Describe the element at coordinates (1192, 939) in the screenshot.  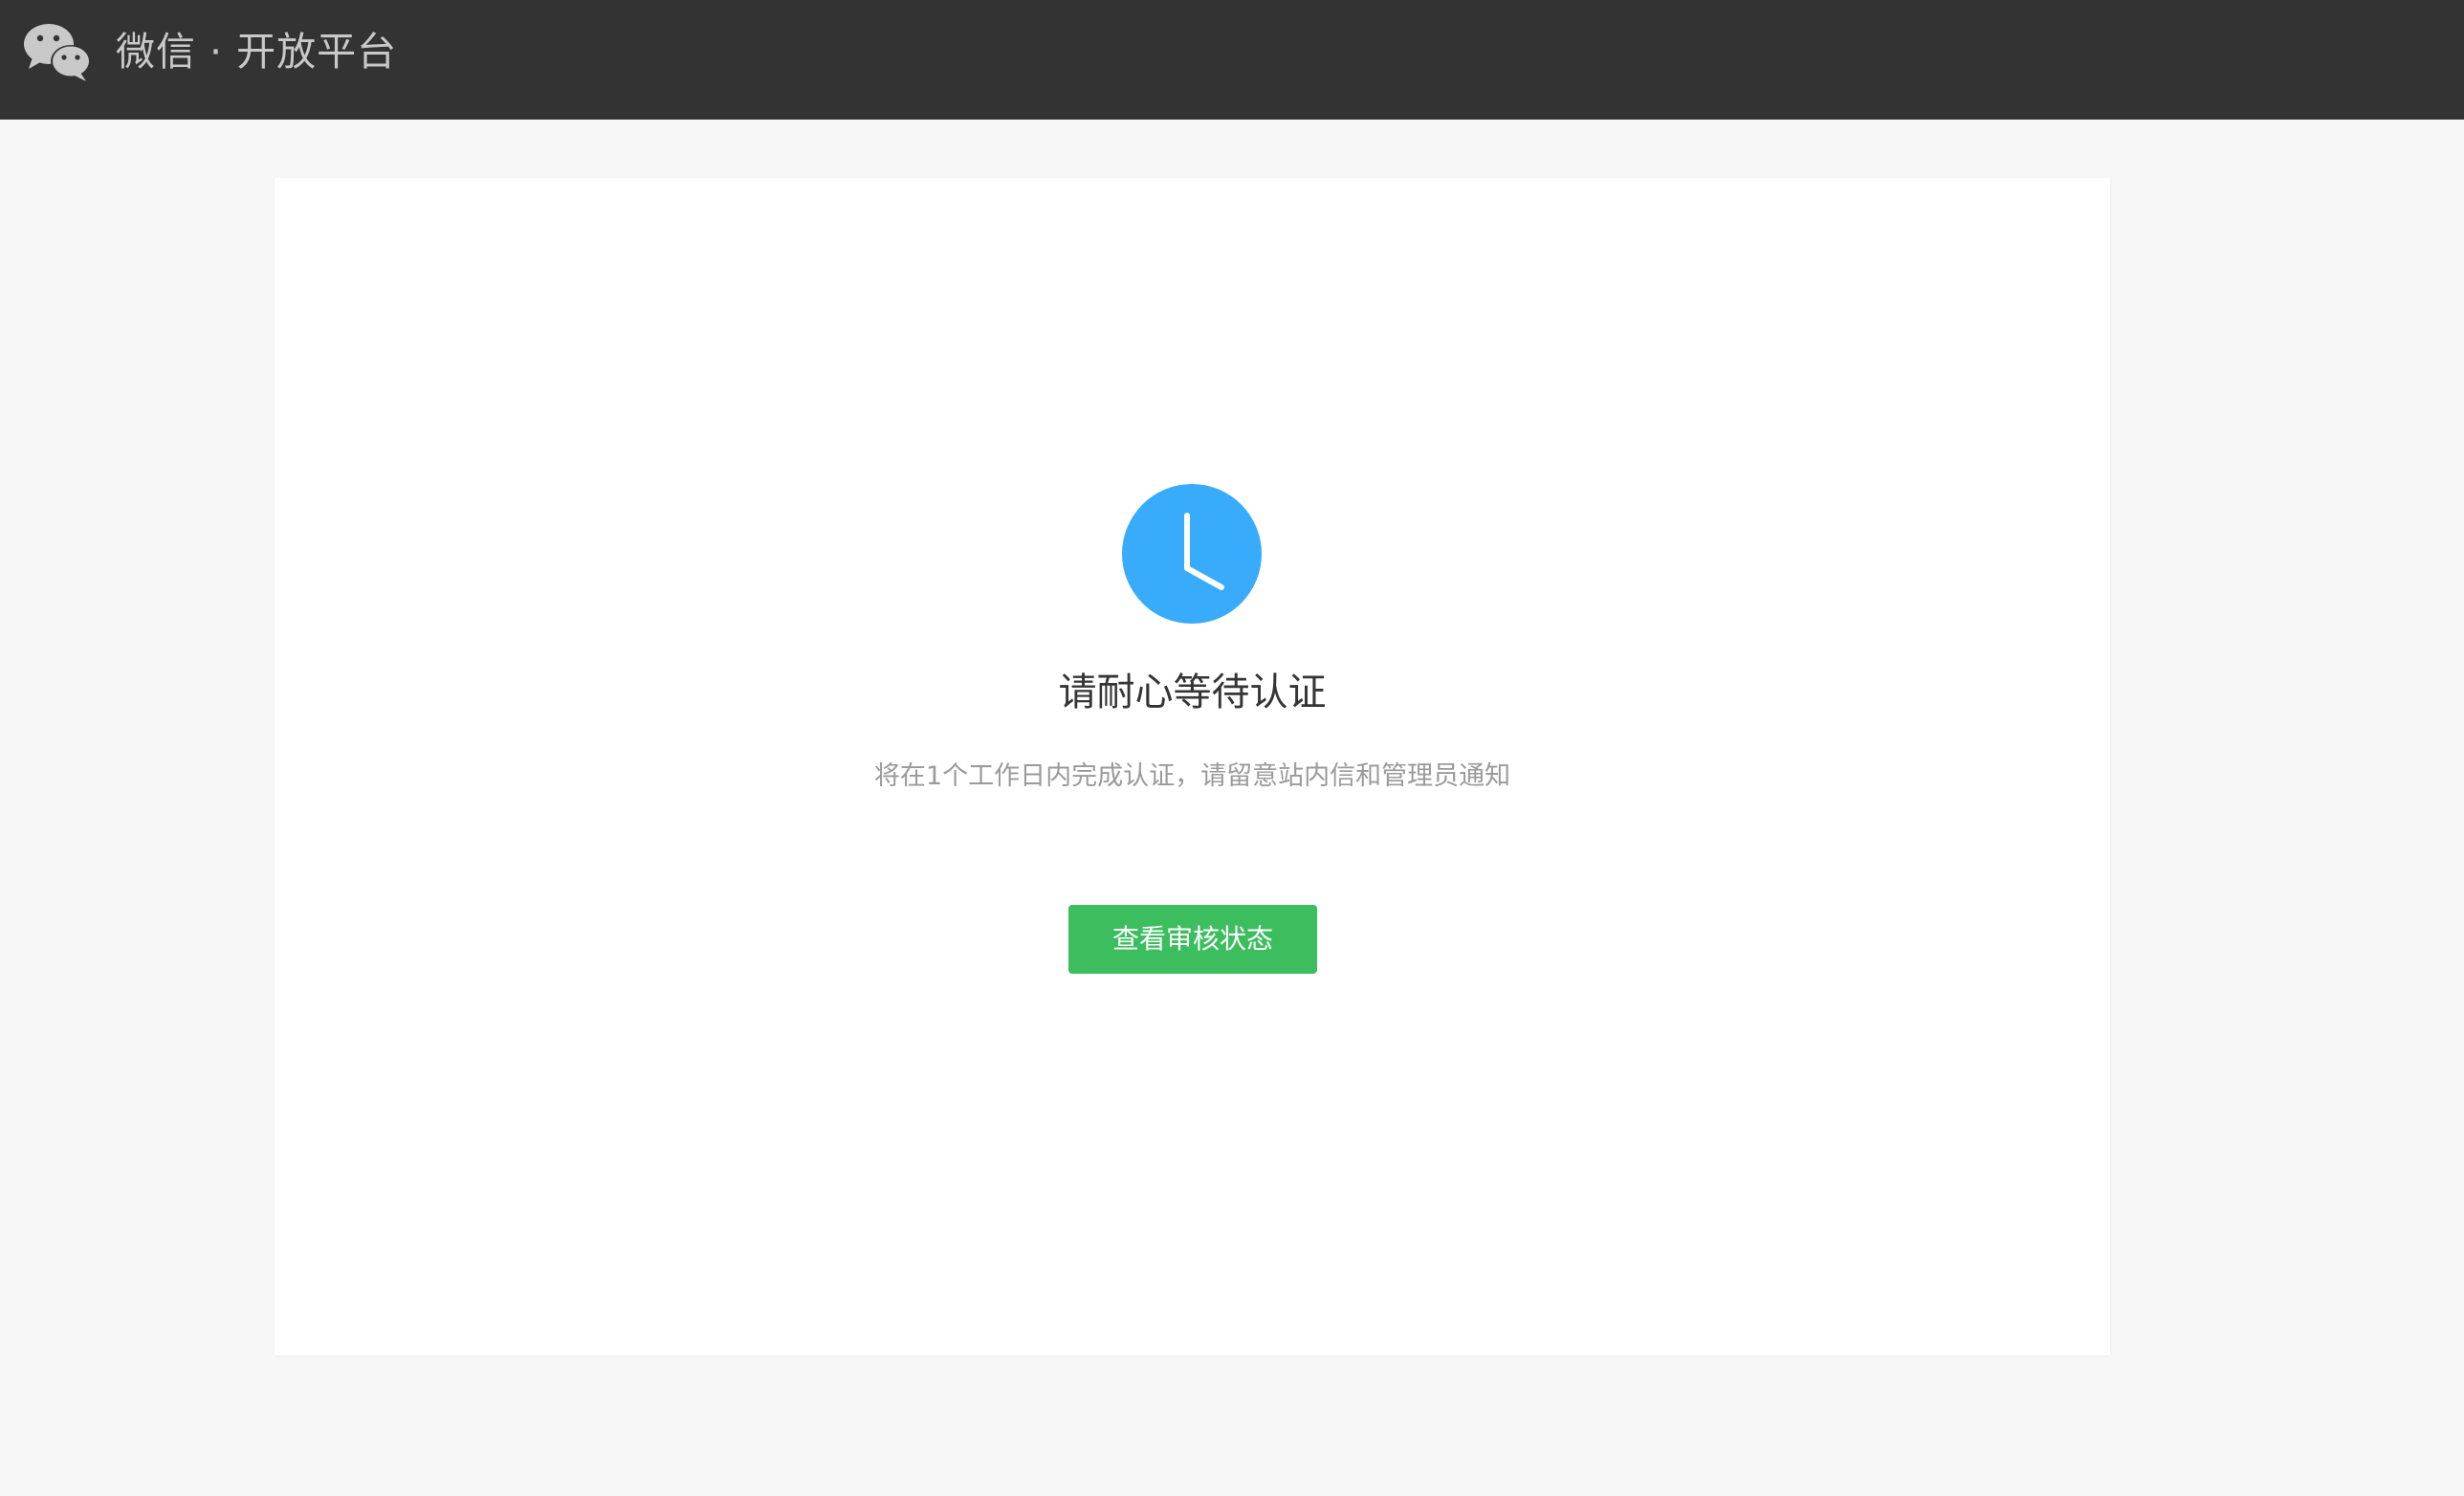
I see `check-review-status-button: 查看审核状态` at that location.